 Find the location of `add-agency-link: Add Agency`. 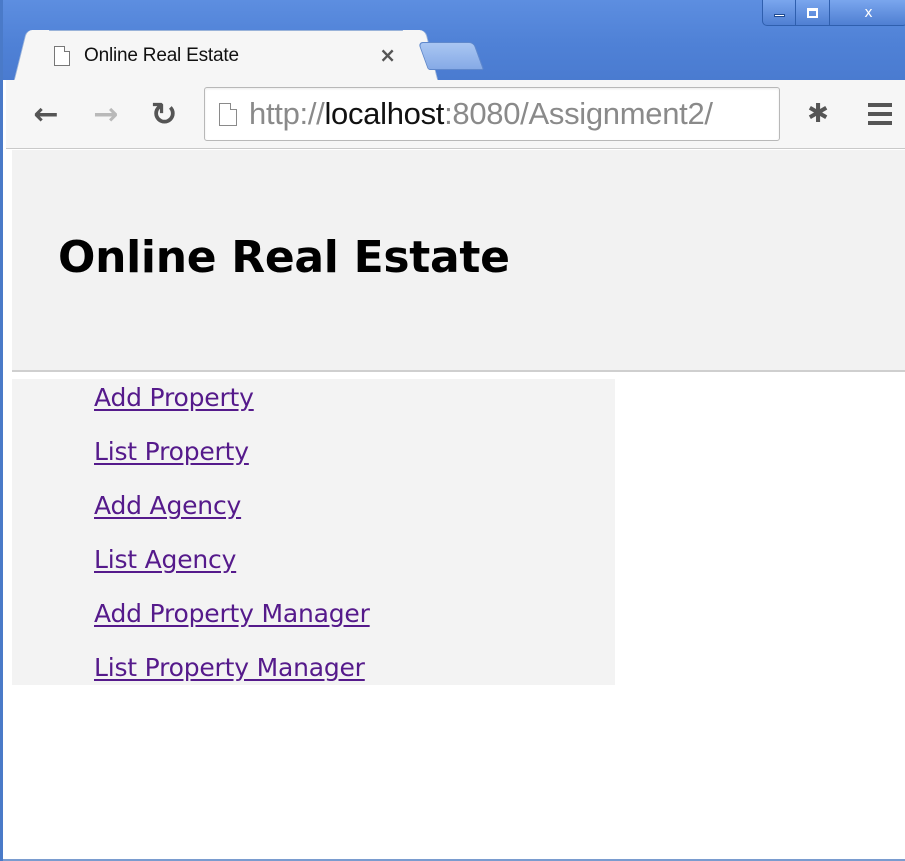

add-agency-link: Add Agency is located at coordinates (167, 505).